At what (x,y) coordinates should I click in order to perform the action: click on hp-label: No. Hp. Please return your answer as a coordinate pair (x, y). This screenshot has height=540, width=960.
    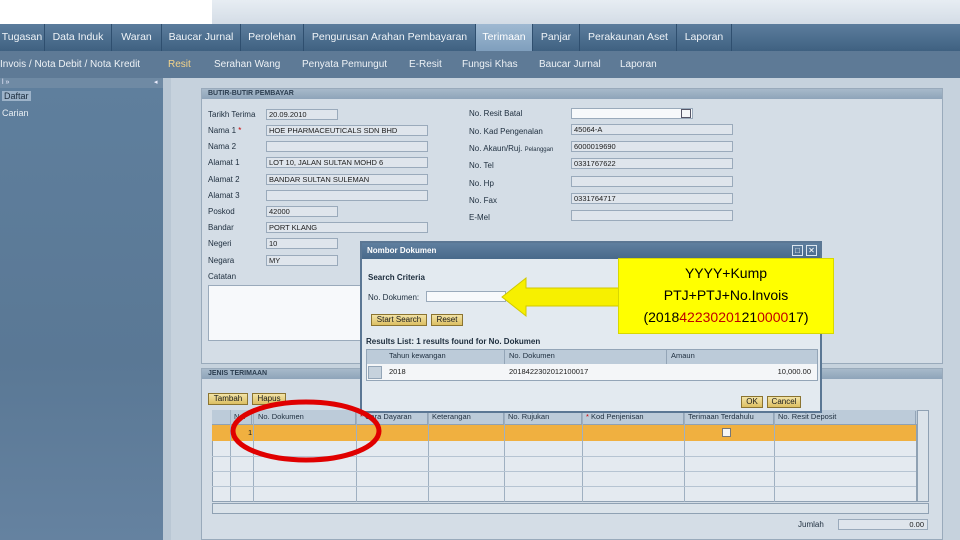
    Looking at the image, I should click on (481, 183).